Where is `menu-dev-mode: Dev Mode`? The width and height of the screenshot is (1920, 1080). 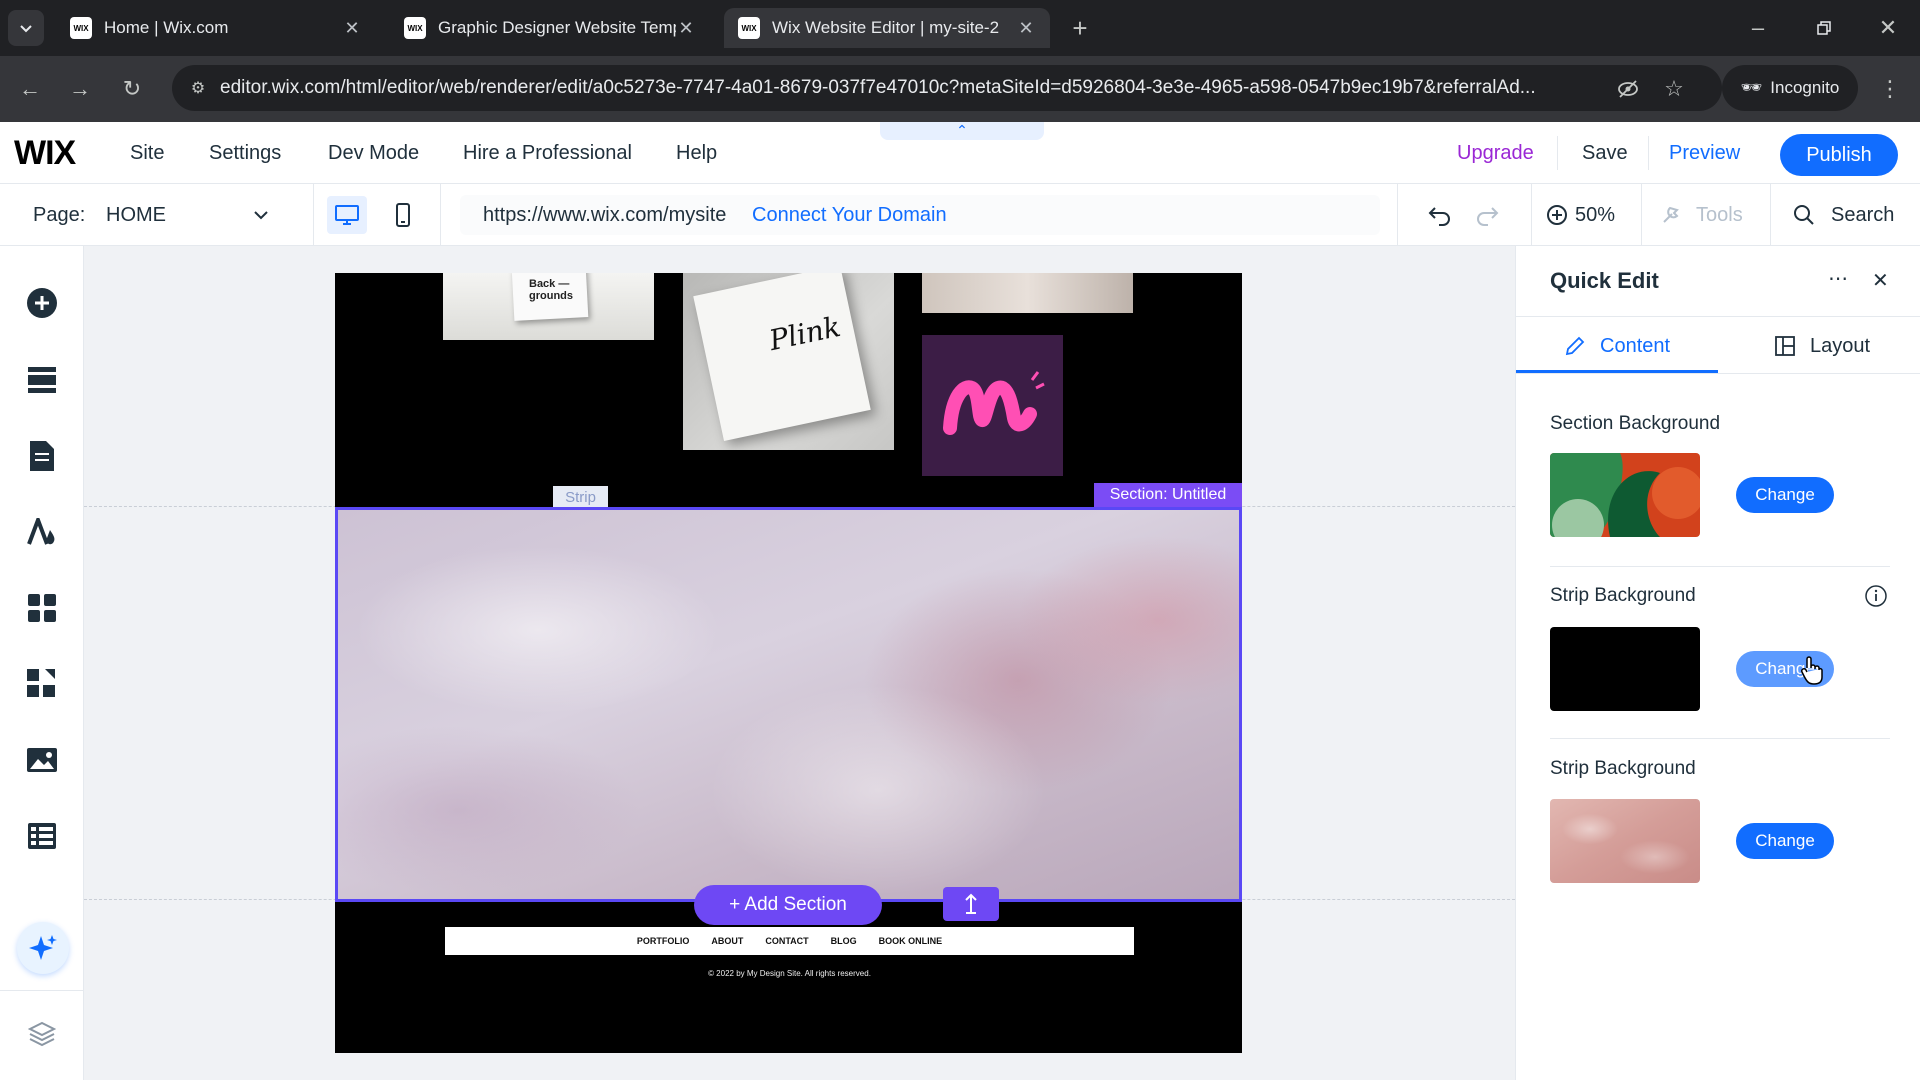 menu-dev-mode: Dev Mode is located at coordinates (373, 153).